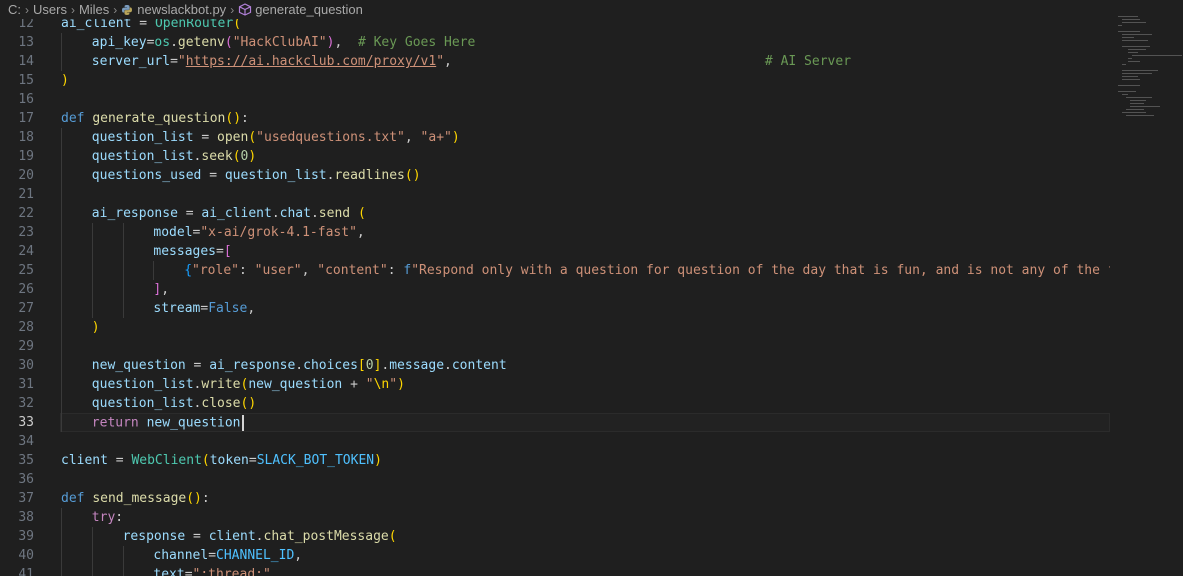 This screenshot has width=1183, height=576. I want to click on code-line: 33 return new_question, so click(555, 422).